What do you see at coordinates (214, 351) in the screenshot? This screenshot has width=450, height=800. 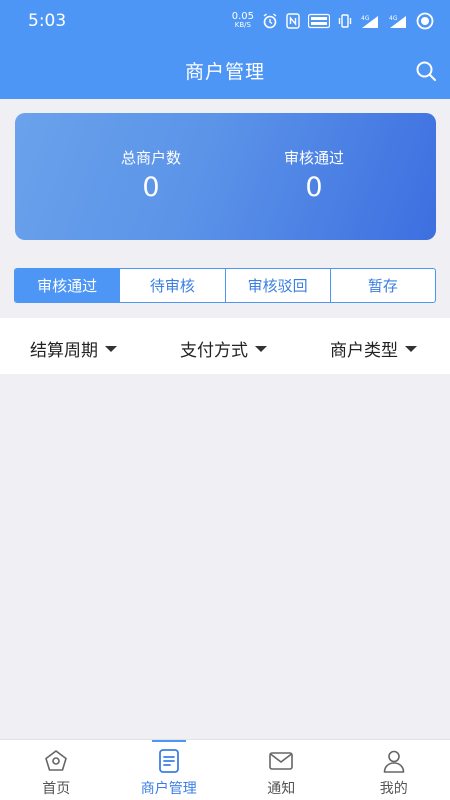 I see `payment-method-label: 支付方式` at bounding box center [214, 351].